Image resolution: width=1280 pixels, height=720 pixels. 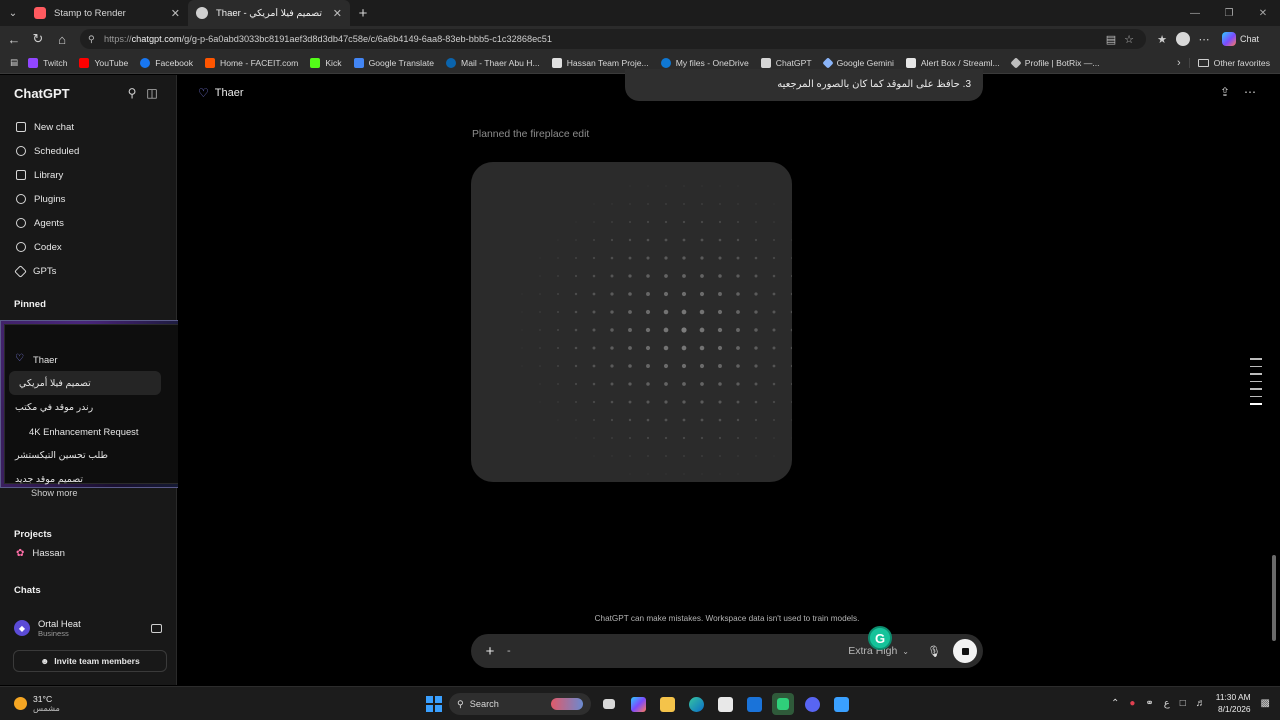 I want to click on gpt-selector: ♡ Thaer, so click(x=221, y=93).